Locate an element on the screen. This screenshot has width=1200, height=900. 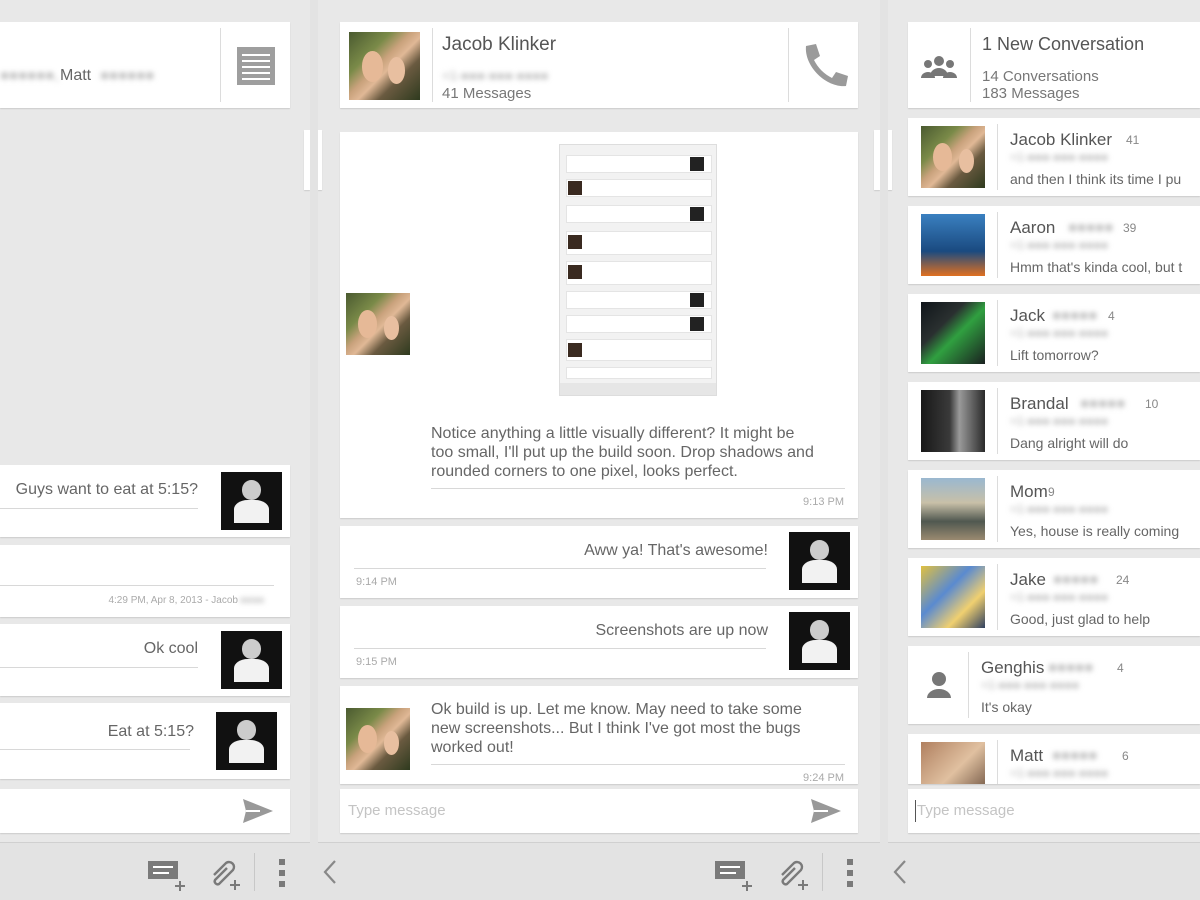
message-count: 6 is located at coordinates (1125, 756).